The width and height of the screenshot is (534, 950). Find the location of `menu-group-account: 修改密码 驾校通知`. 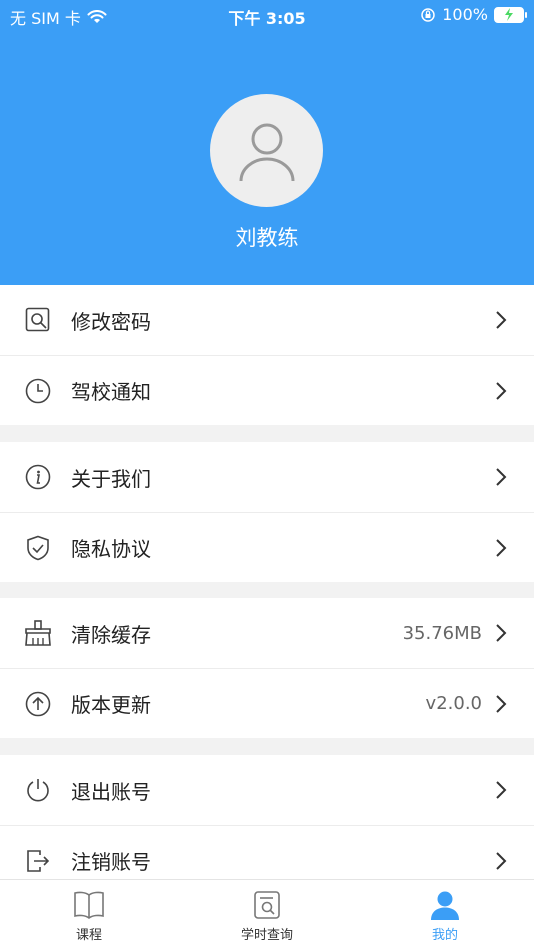

menu-group-account: 修改密码 驾校通知 is located at coordinates (267, 355).